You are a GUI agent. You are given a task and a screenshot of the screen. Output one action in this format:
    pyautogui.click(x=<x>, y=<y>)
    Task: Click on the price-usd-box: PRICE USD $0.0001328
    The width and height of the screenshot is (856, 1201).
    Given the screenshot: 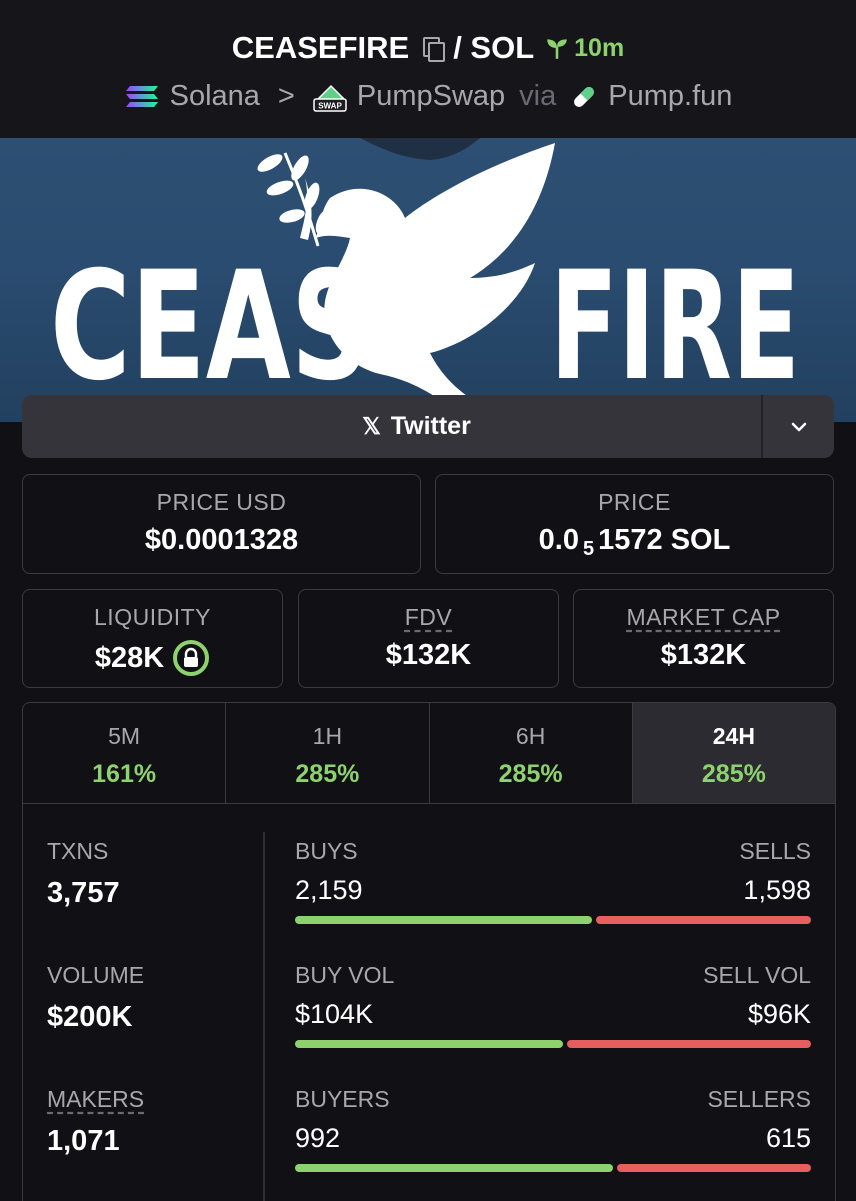 What is the action you would take?
    pyautogui.click(x=221, y=524)
    